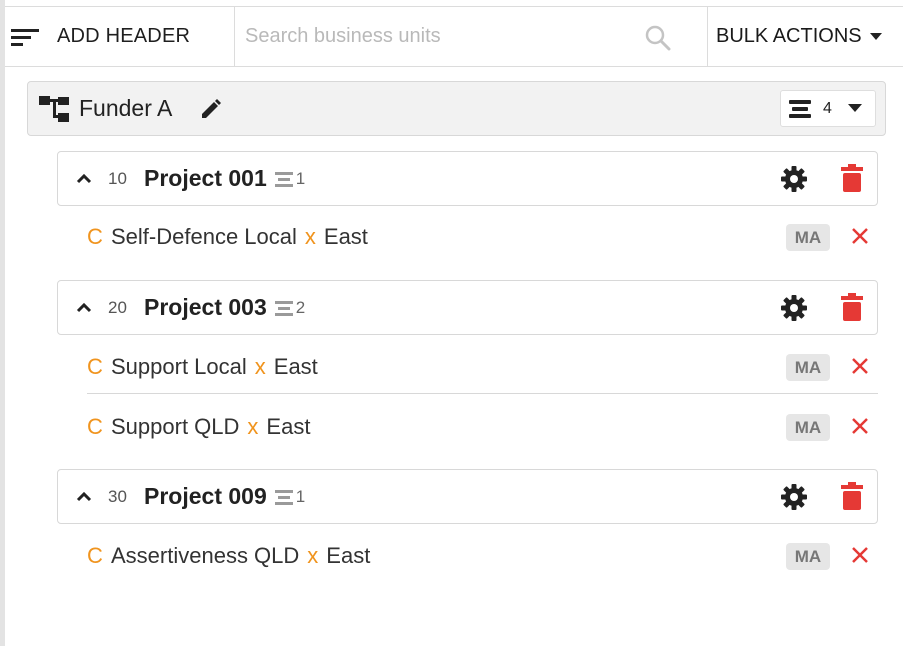  What do you see at coordinates (482, 367) in the screenshot?
I see `list-item: C Support Local x East MA` at bounding box center [482, 367].